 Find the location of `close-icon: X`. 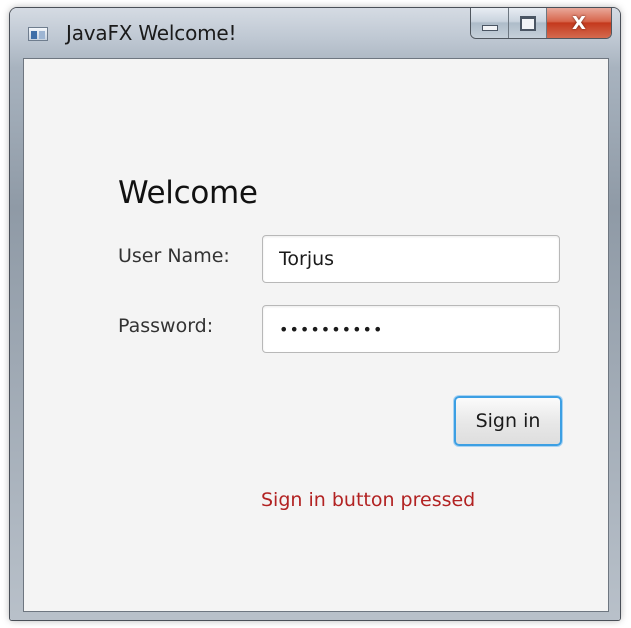

close-icon: X is located at coordinates (579, 23).